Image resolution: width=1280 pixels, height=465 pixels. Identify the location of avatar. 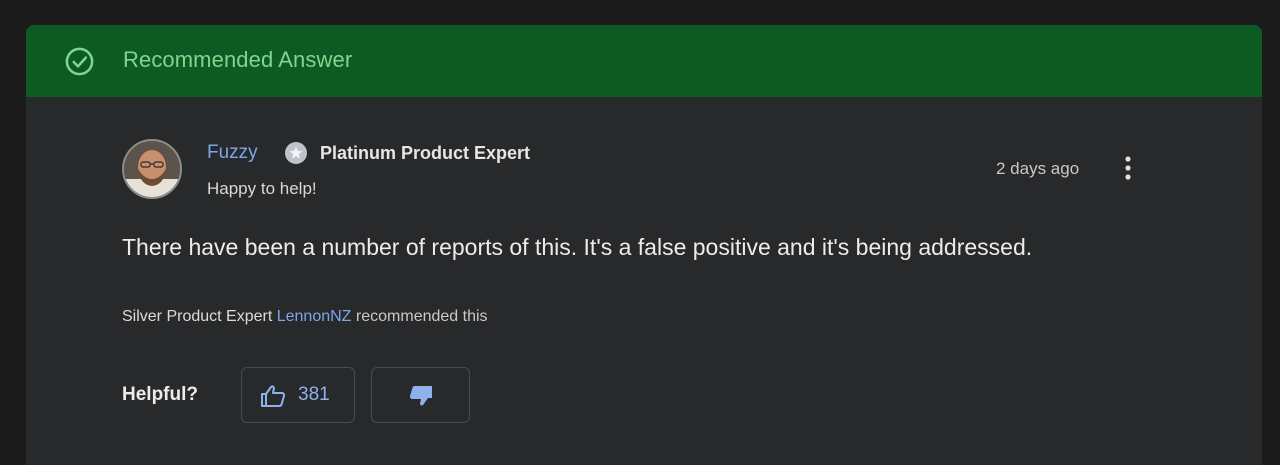
(152, 169).